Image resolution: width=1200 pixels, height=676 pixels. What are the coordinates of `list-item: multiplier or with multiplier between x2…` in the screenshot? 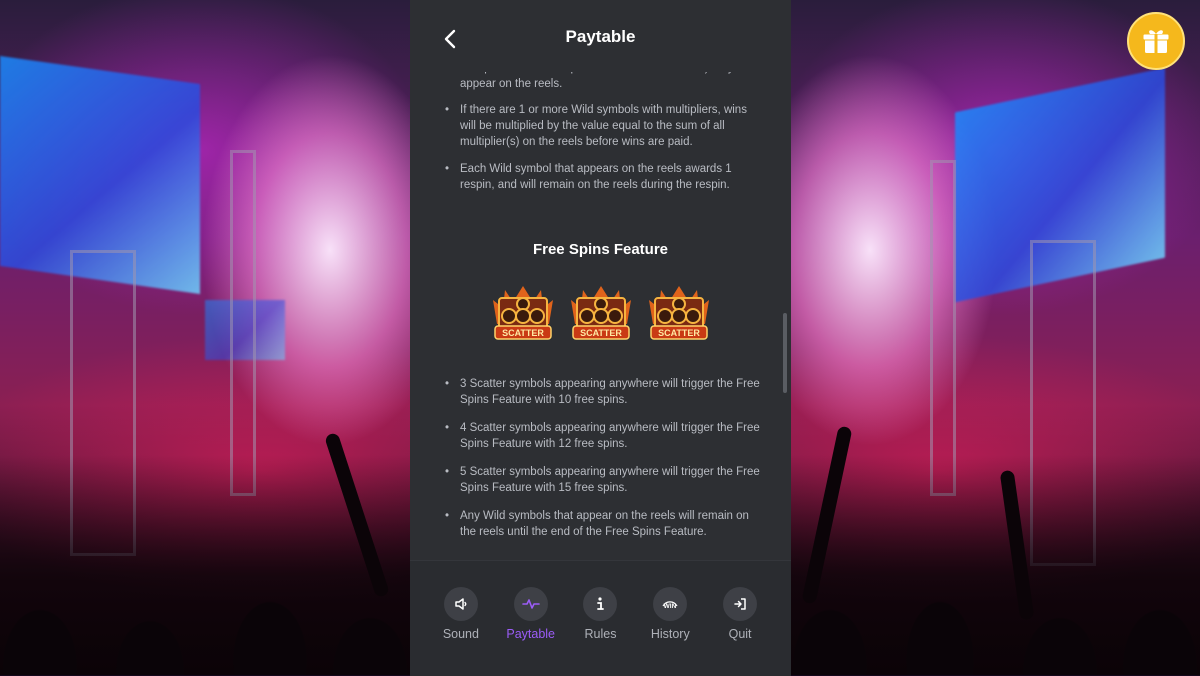 It's located at (600, 82).